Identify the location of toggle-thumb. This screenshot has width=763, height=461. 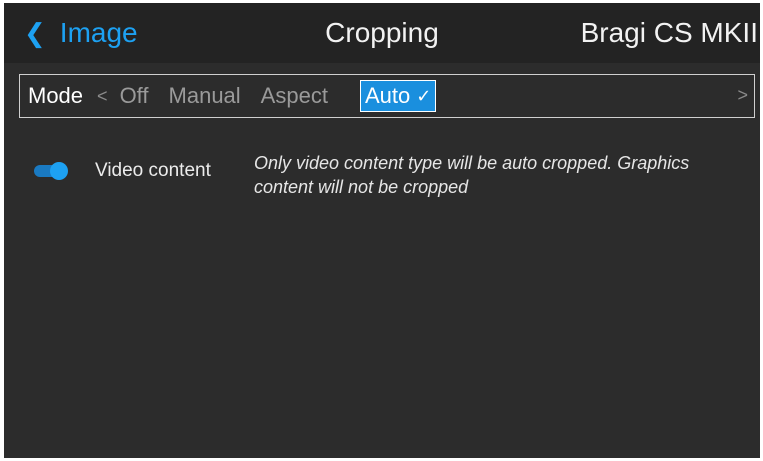
(59, 171).